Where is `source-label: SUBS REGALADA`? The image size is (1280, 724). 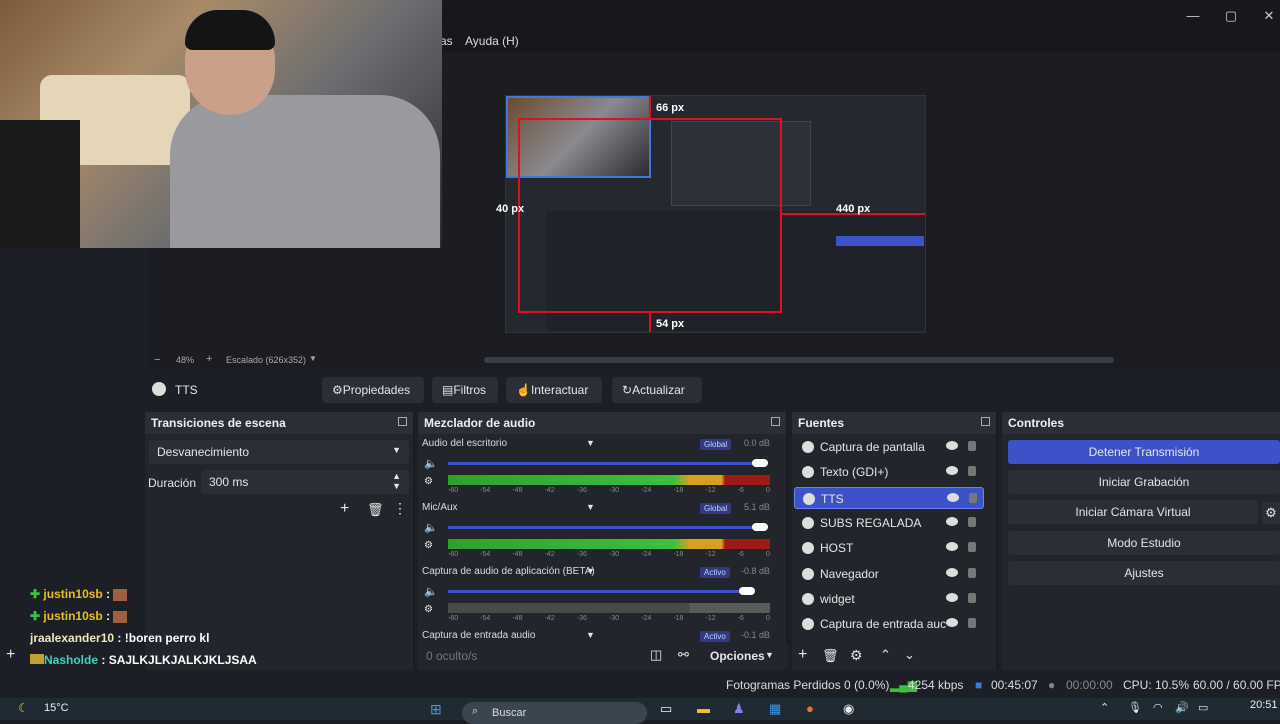
source-label: SUBS REGALADA is located at coordinates (871, 522).